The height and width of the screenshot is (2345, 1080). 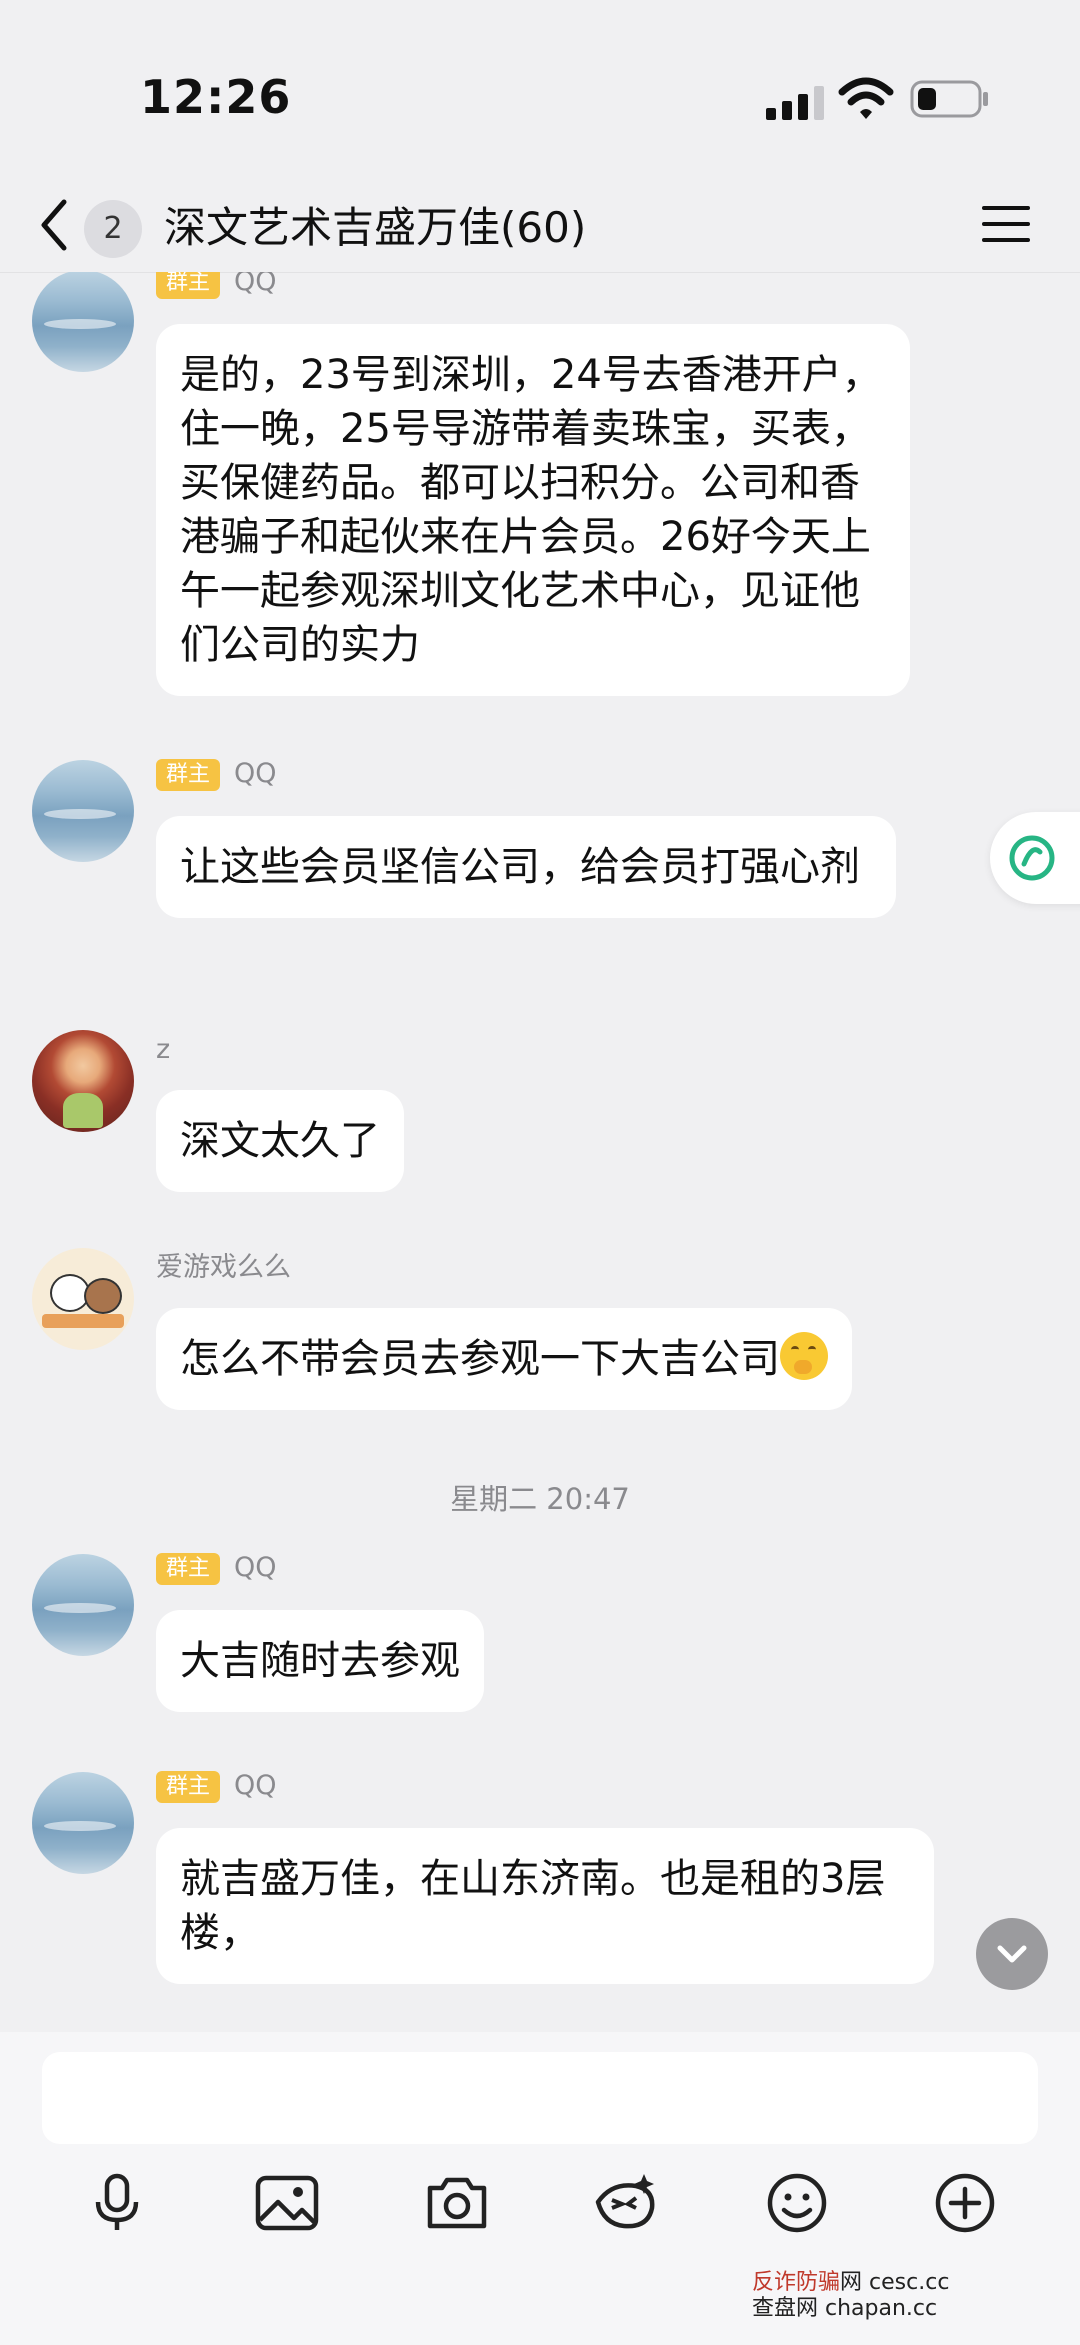 What do you see at coordinates (797, 2203) in the screenshot?
I see `emoji-icon` at bounding box center [797, 2203].